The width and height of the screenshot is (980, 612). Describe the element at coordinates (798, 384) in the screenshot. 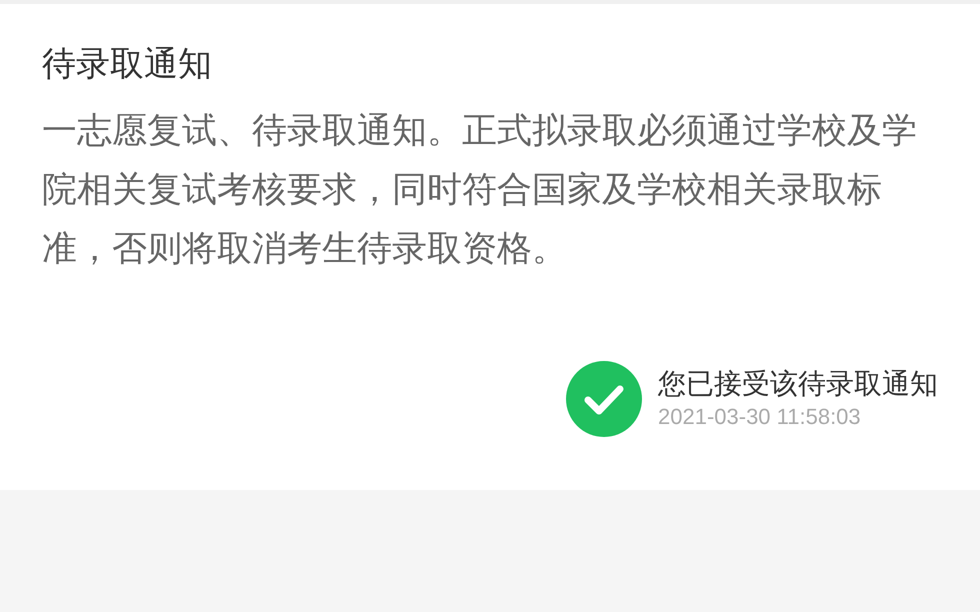

I see `status-text: 您已接受该待录取通知` at that location.